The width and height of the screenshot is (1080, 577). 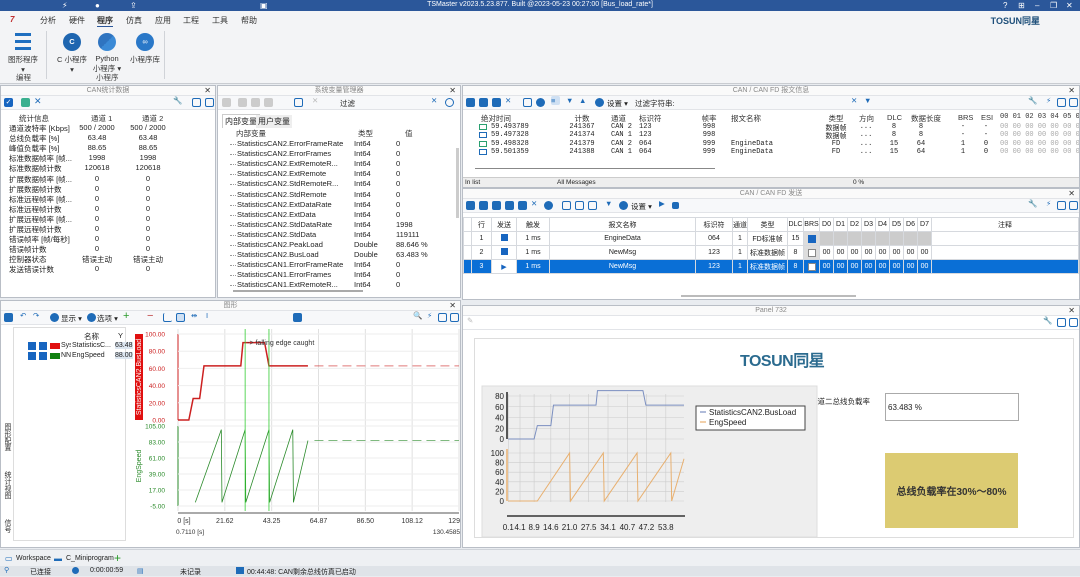 What do you see at coordinates (48, 20) in the screenshot?
I see `menu-item: 分析` at bounding box center [48, 20].